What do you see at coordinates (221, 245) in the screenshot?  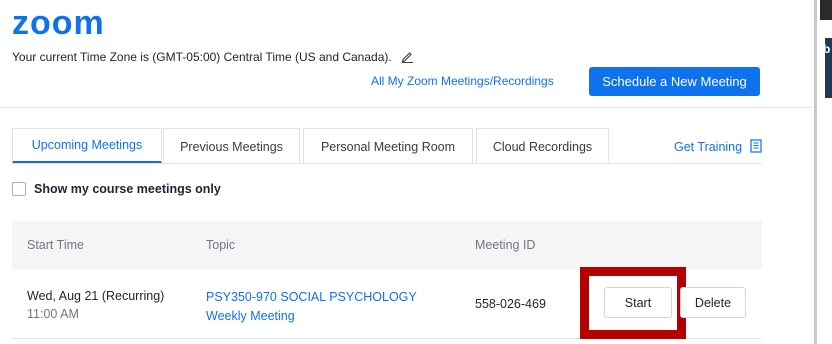 I see `column-topic: Topic` at bounding box center [221, 245].